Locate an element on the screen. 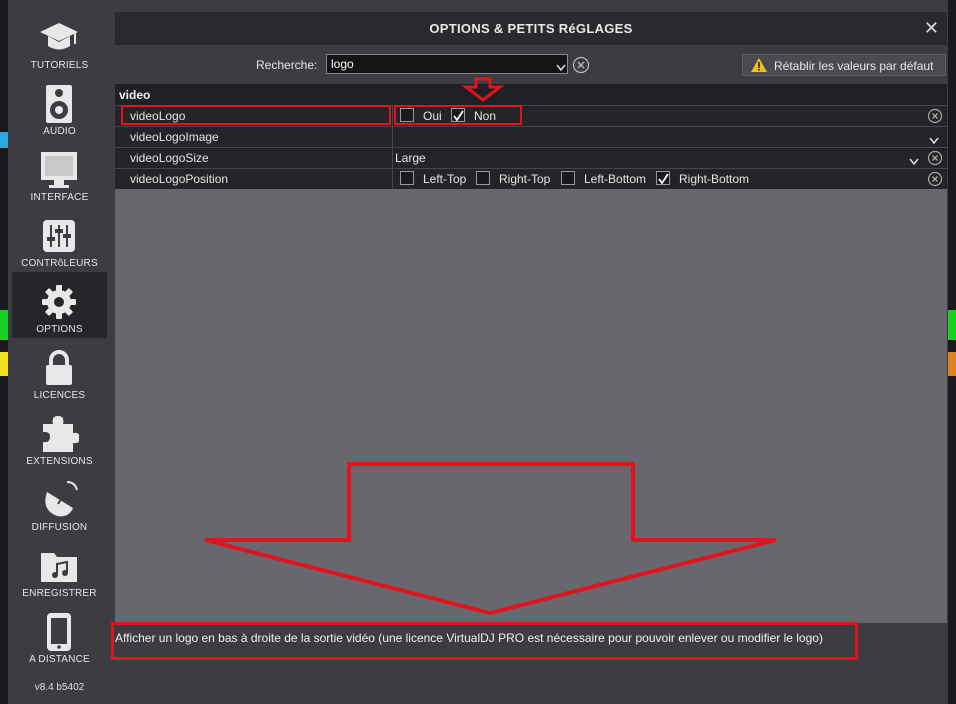 The width and height of the screenshot is (956, 704). sidebar-item-interface: INTERFACE is located at coordinates (59, 173).